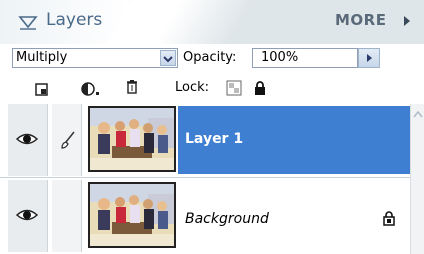 This screenshot has height=254, width=424. I want to click on opacity-label: Opacity:, so click(210, 57).